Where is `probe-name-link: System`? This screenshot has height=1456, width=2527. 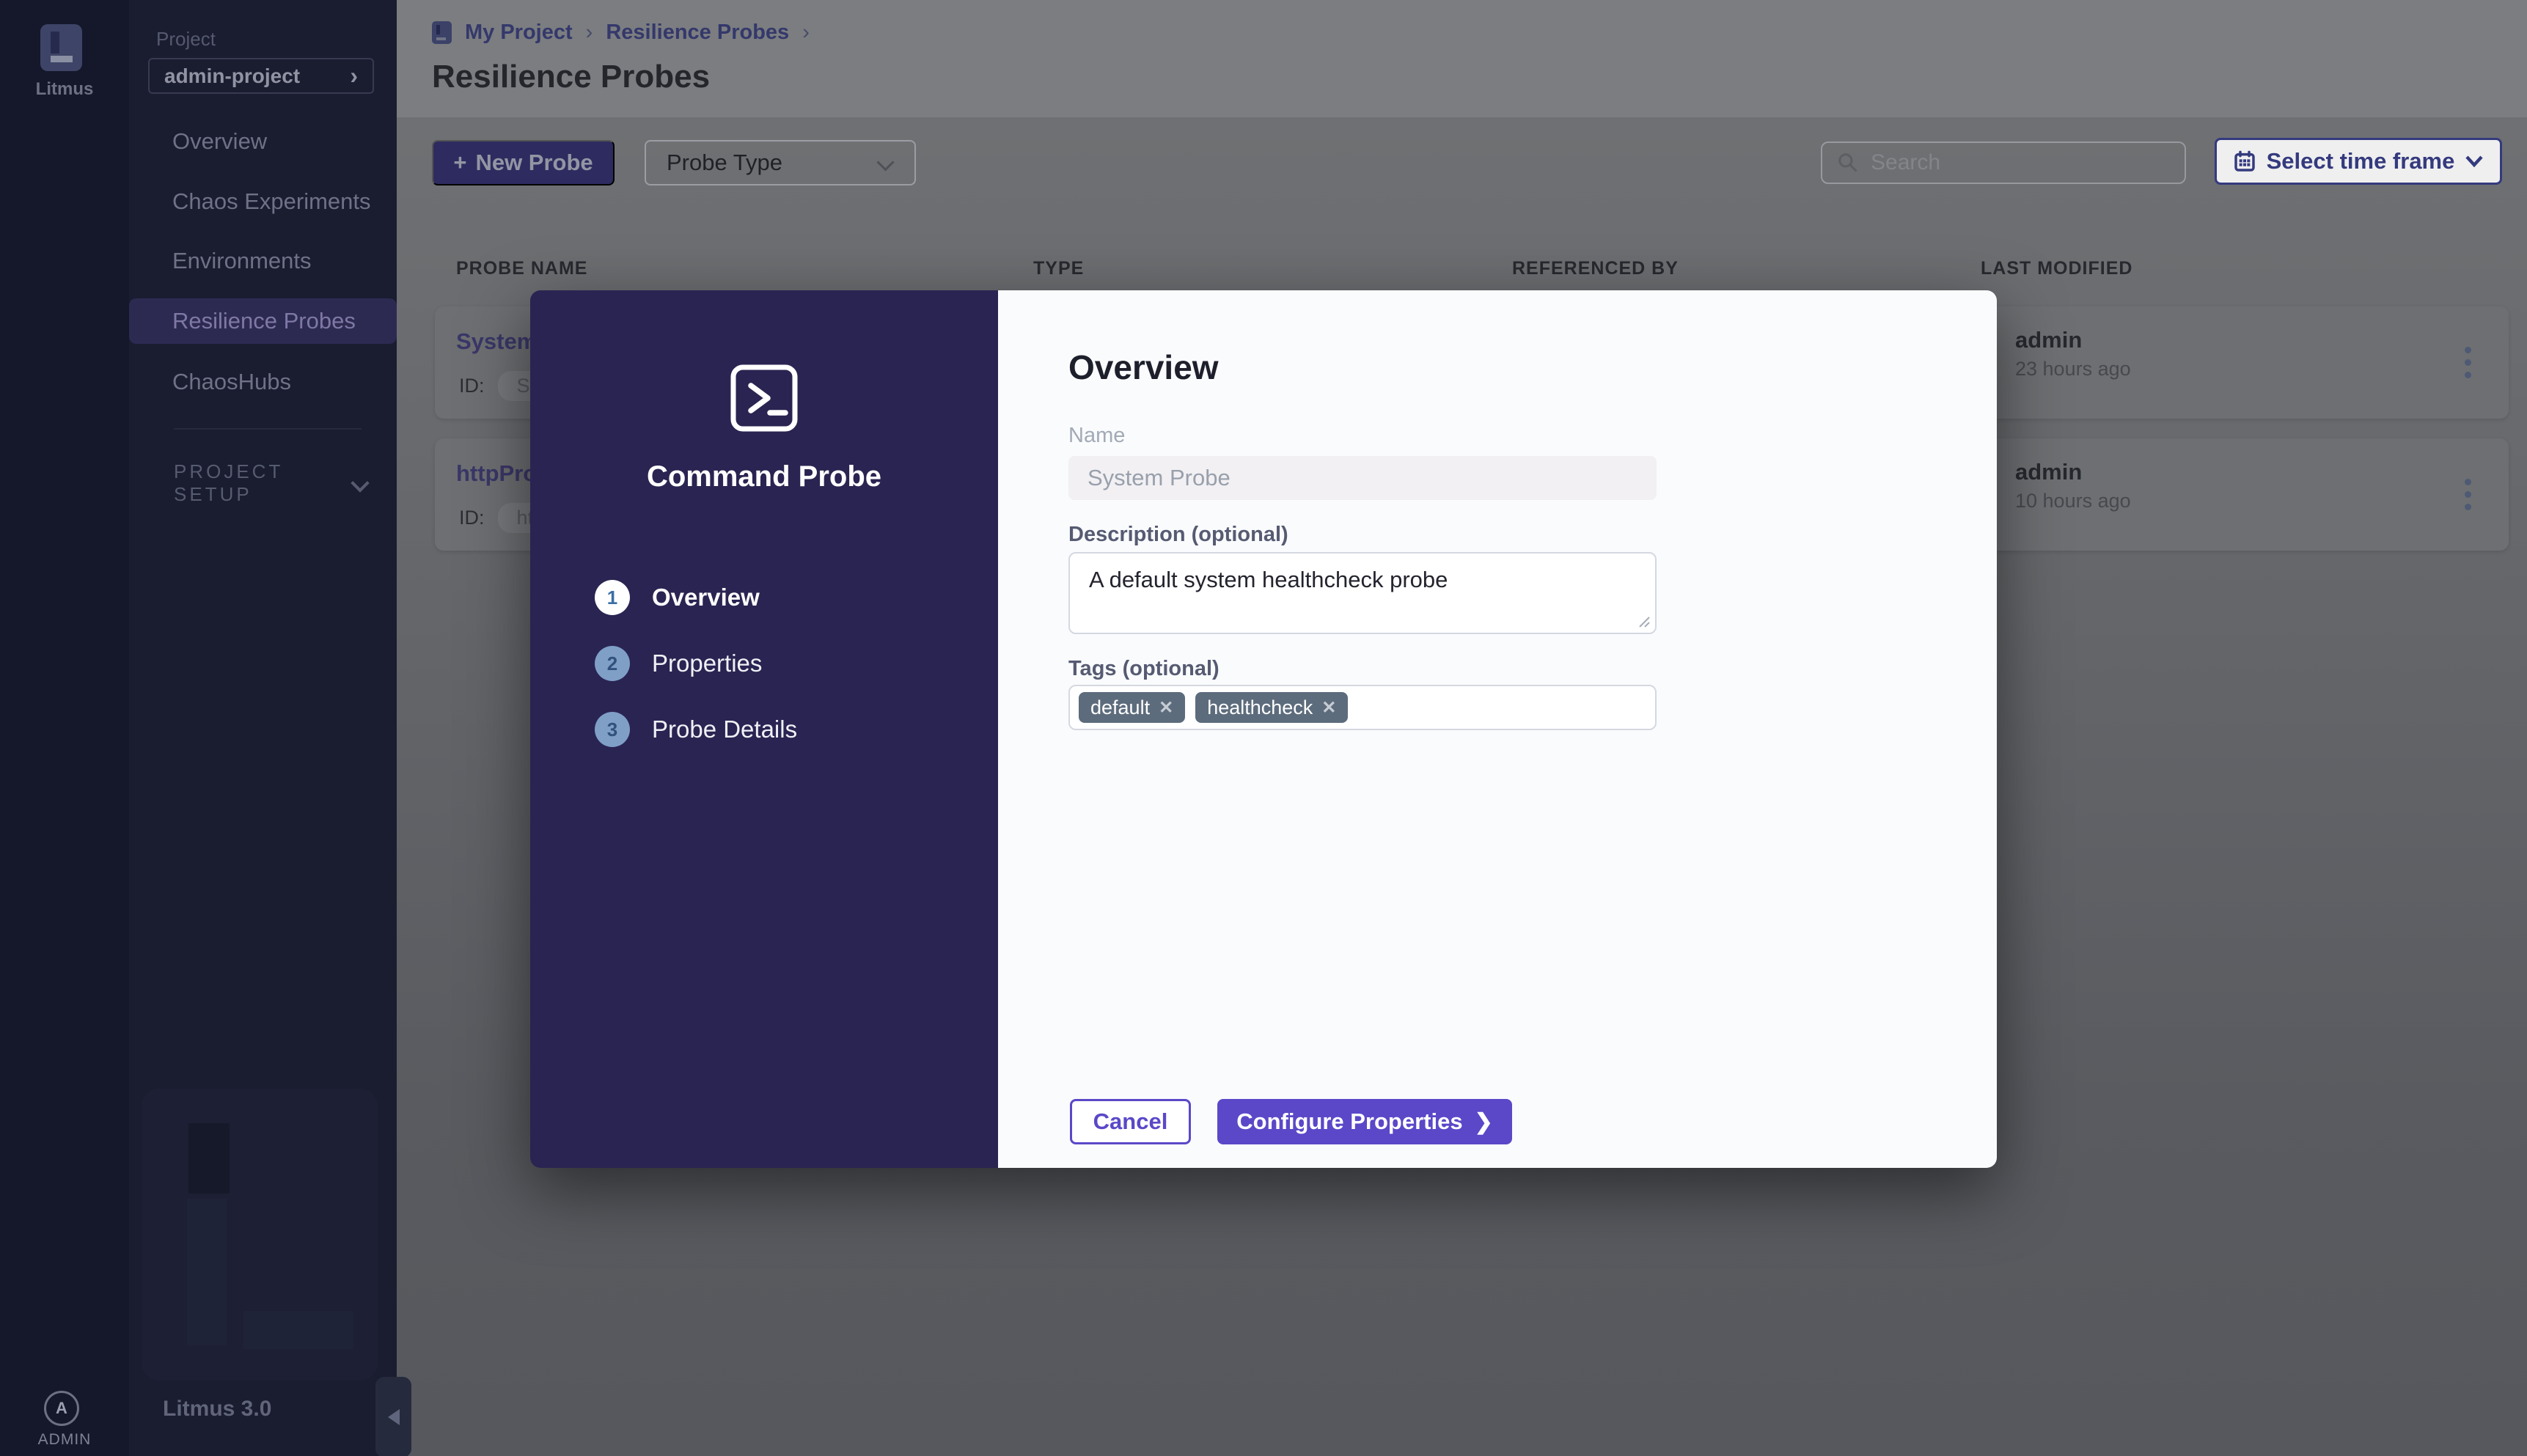 probe-name-link: System is located at coordinates (496, 341).